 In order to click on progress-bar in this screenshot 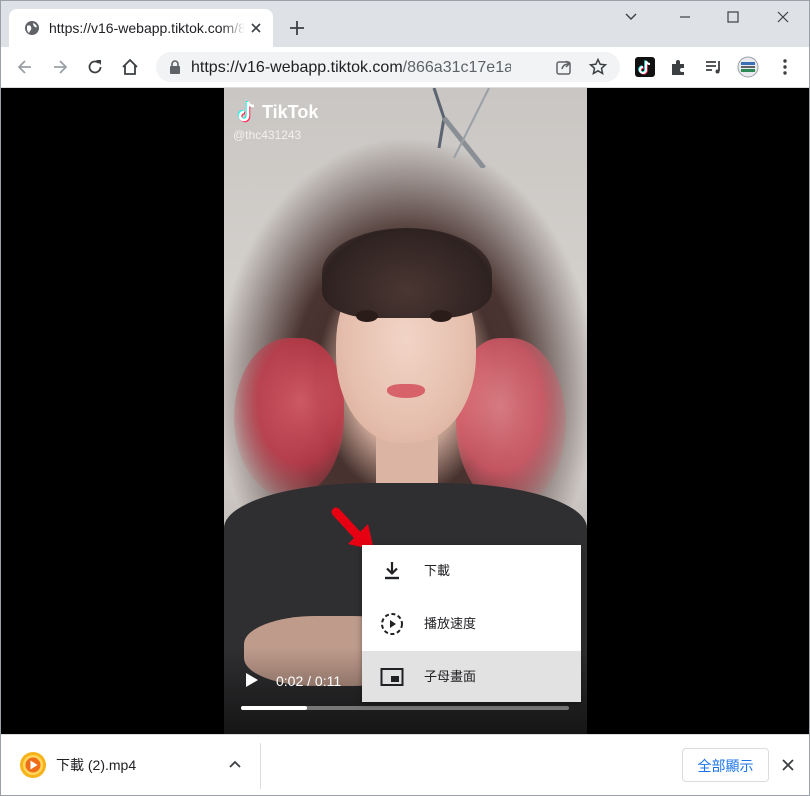, I will do `click(405, 708)`.